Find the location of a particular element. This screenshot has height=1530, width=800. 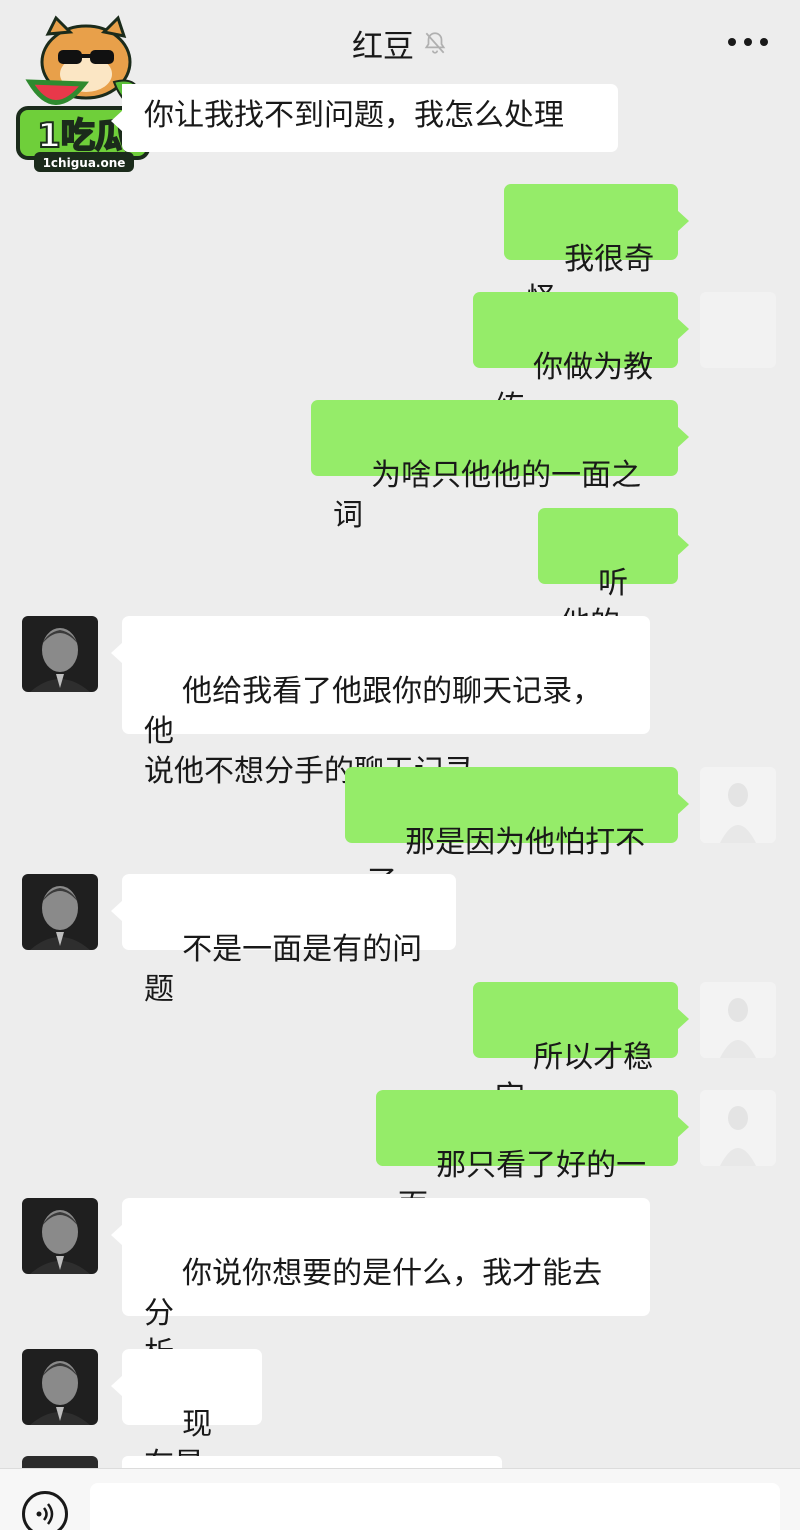

voice-wave-icon is located at coordinates (45, 1514).